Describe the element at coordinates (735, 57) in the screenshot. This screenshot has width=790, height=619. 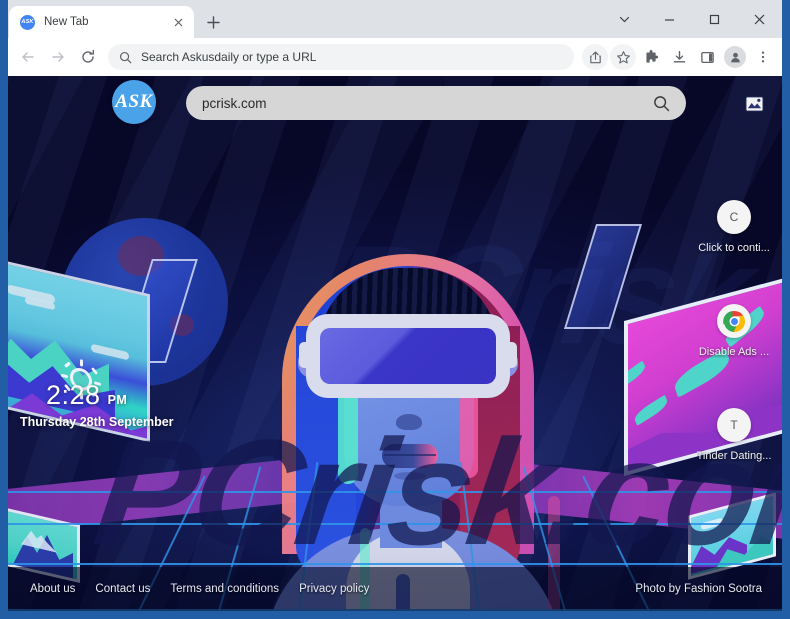
I see `profile-avatar-icon` at that location.